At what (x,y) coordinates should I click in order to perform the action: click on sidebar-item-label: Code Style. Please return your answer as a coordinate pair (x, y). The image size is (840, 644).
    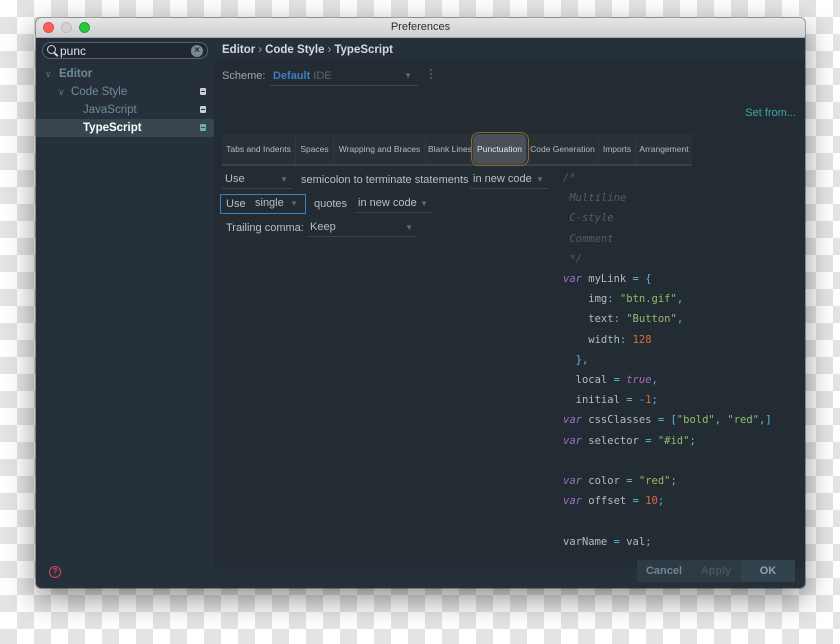
    Looking at the image, I should click on (99, 92).